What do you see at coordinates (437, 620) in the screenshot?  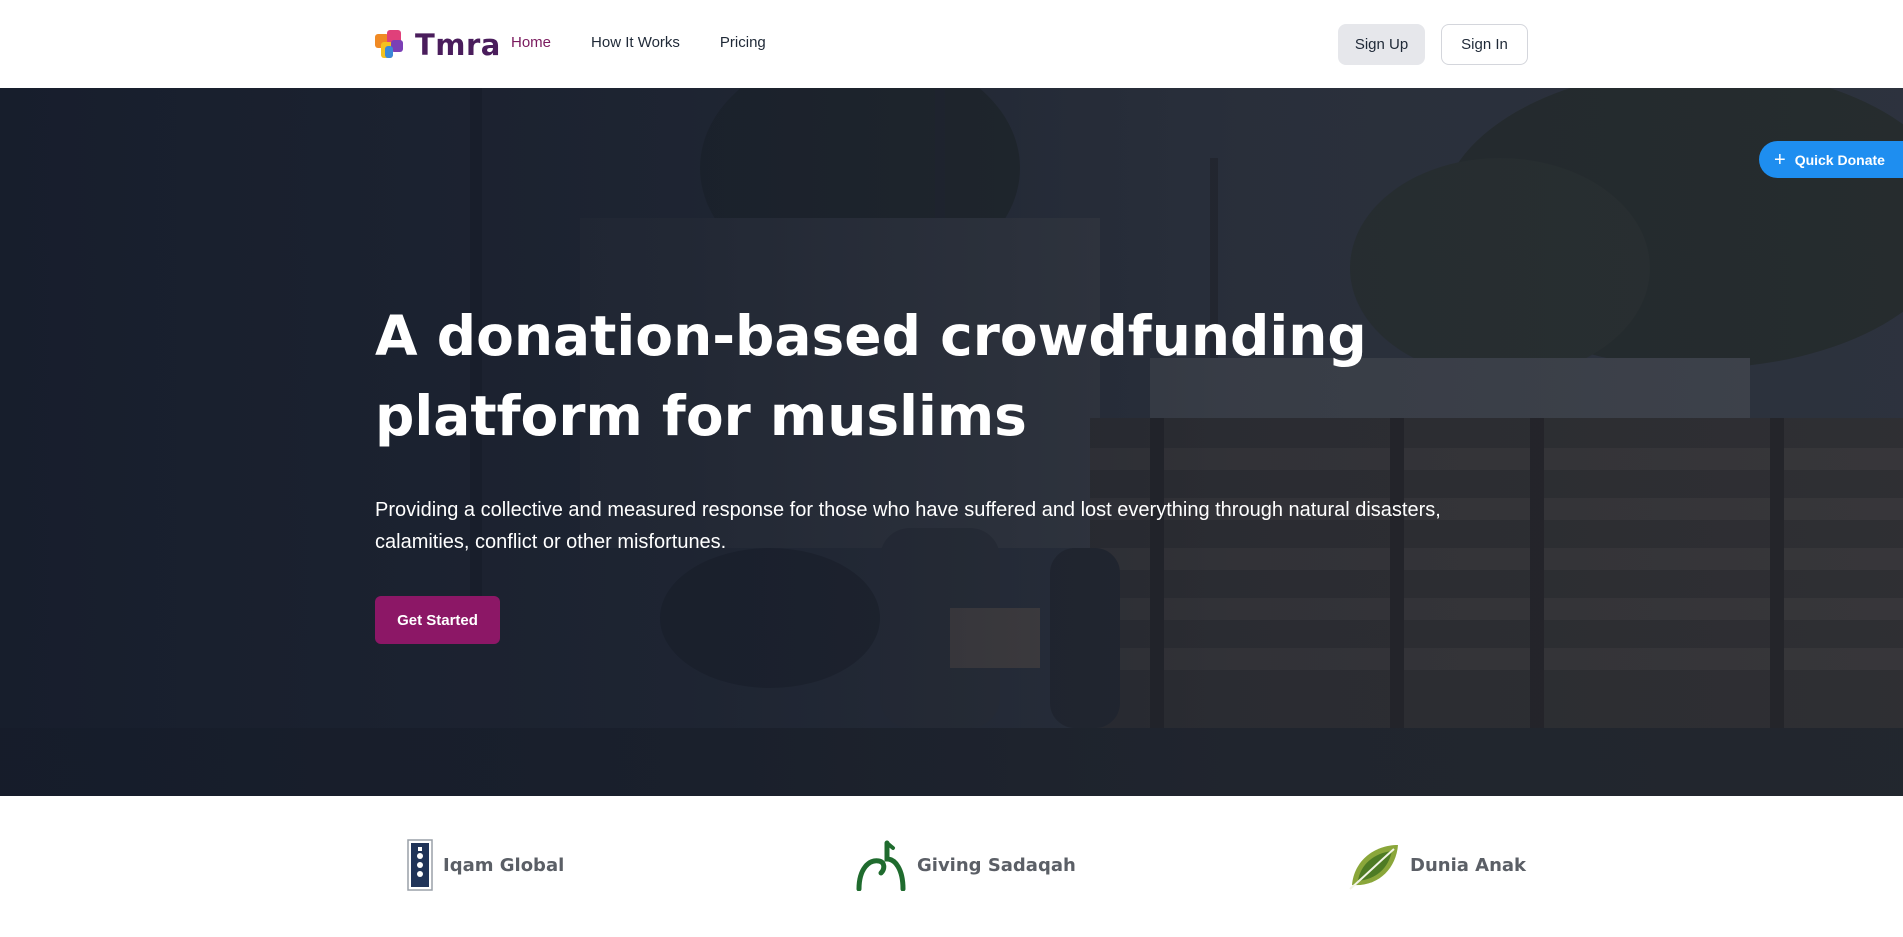 I see `get-started-button: Get Started` at bounding box center [437, 620].